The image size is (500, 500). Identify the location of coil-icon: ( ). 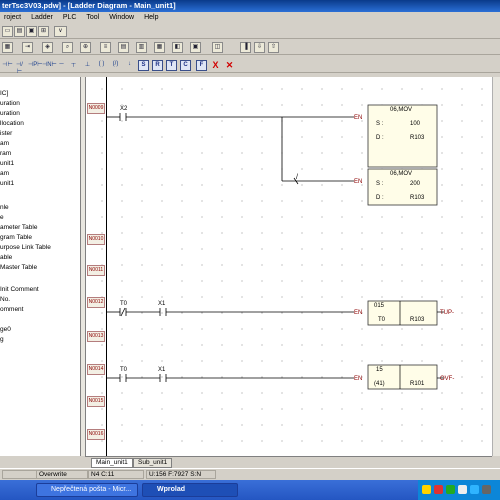
(101, 65).